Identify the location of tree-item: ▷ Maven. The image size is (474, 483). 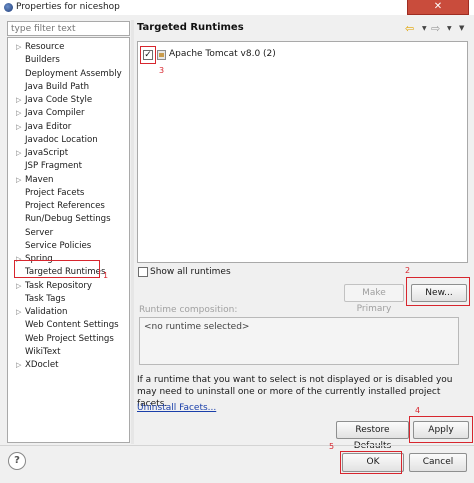
(68, 180).